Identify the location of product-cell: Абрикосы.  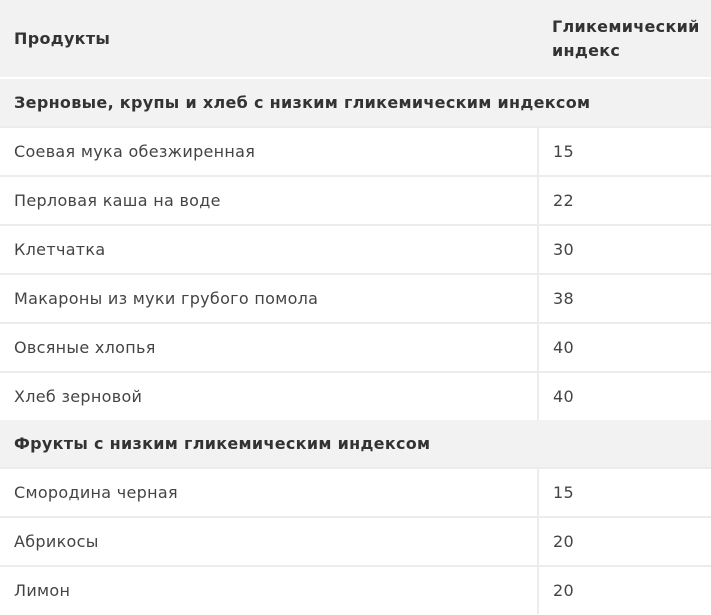
(269, 541).